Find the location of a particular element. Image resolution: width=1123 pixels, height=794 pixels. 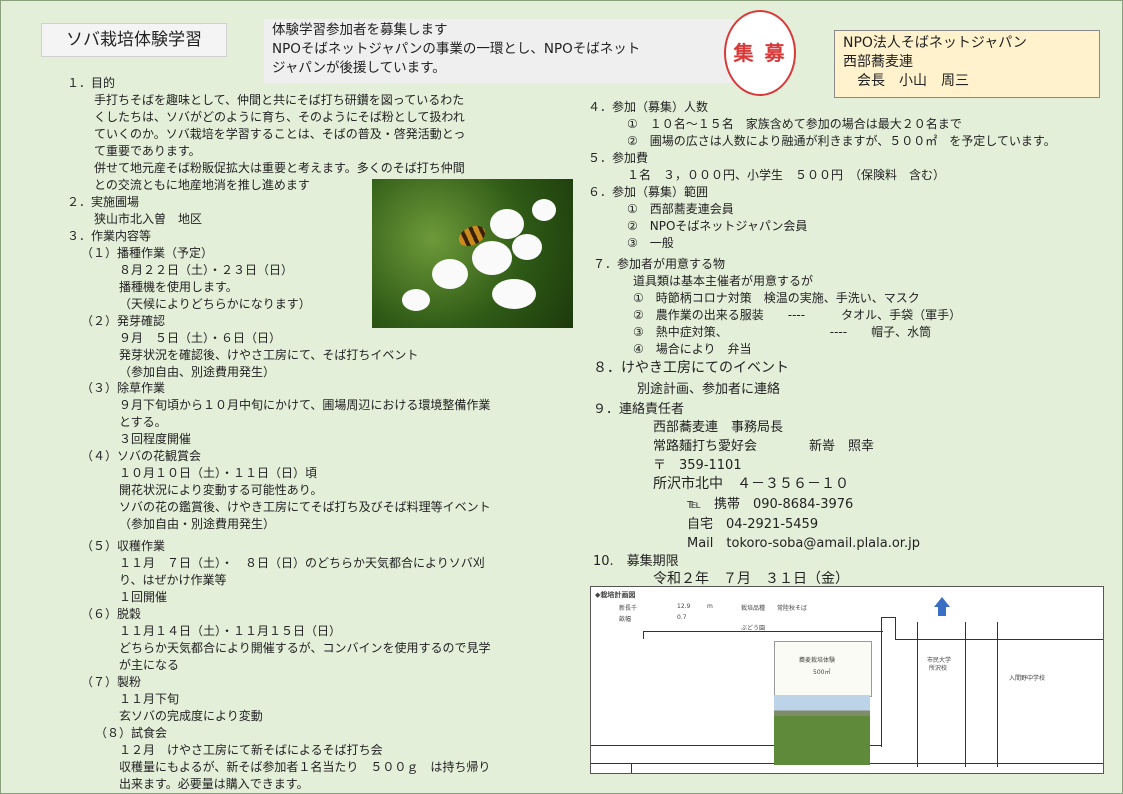

field-photo is located at coordinates (822, 730).